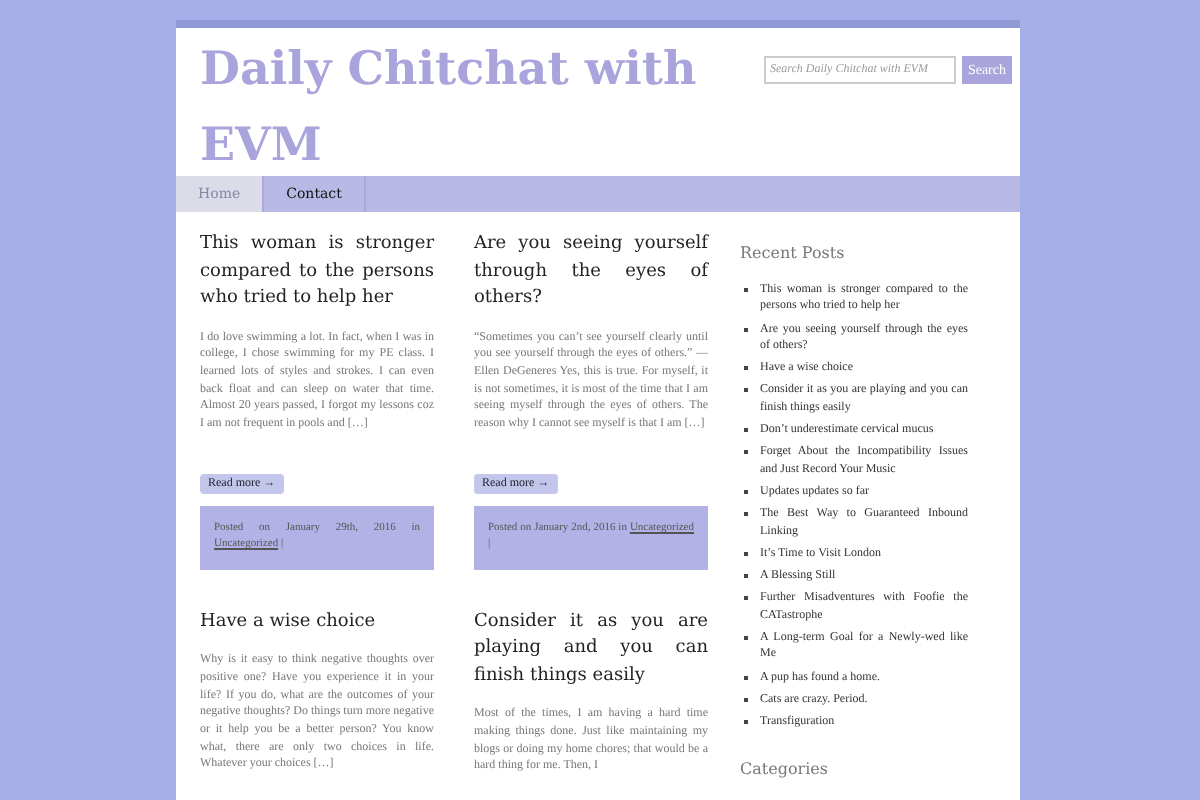  What do you see at coordinates (288, 623) in the screenshot?
I see `post-title: Have a wise choice` at bounding box center [288, 623].